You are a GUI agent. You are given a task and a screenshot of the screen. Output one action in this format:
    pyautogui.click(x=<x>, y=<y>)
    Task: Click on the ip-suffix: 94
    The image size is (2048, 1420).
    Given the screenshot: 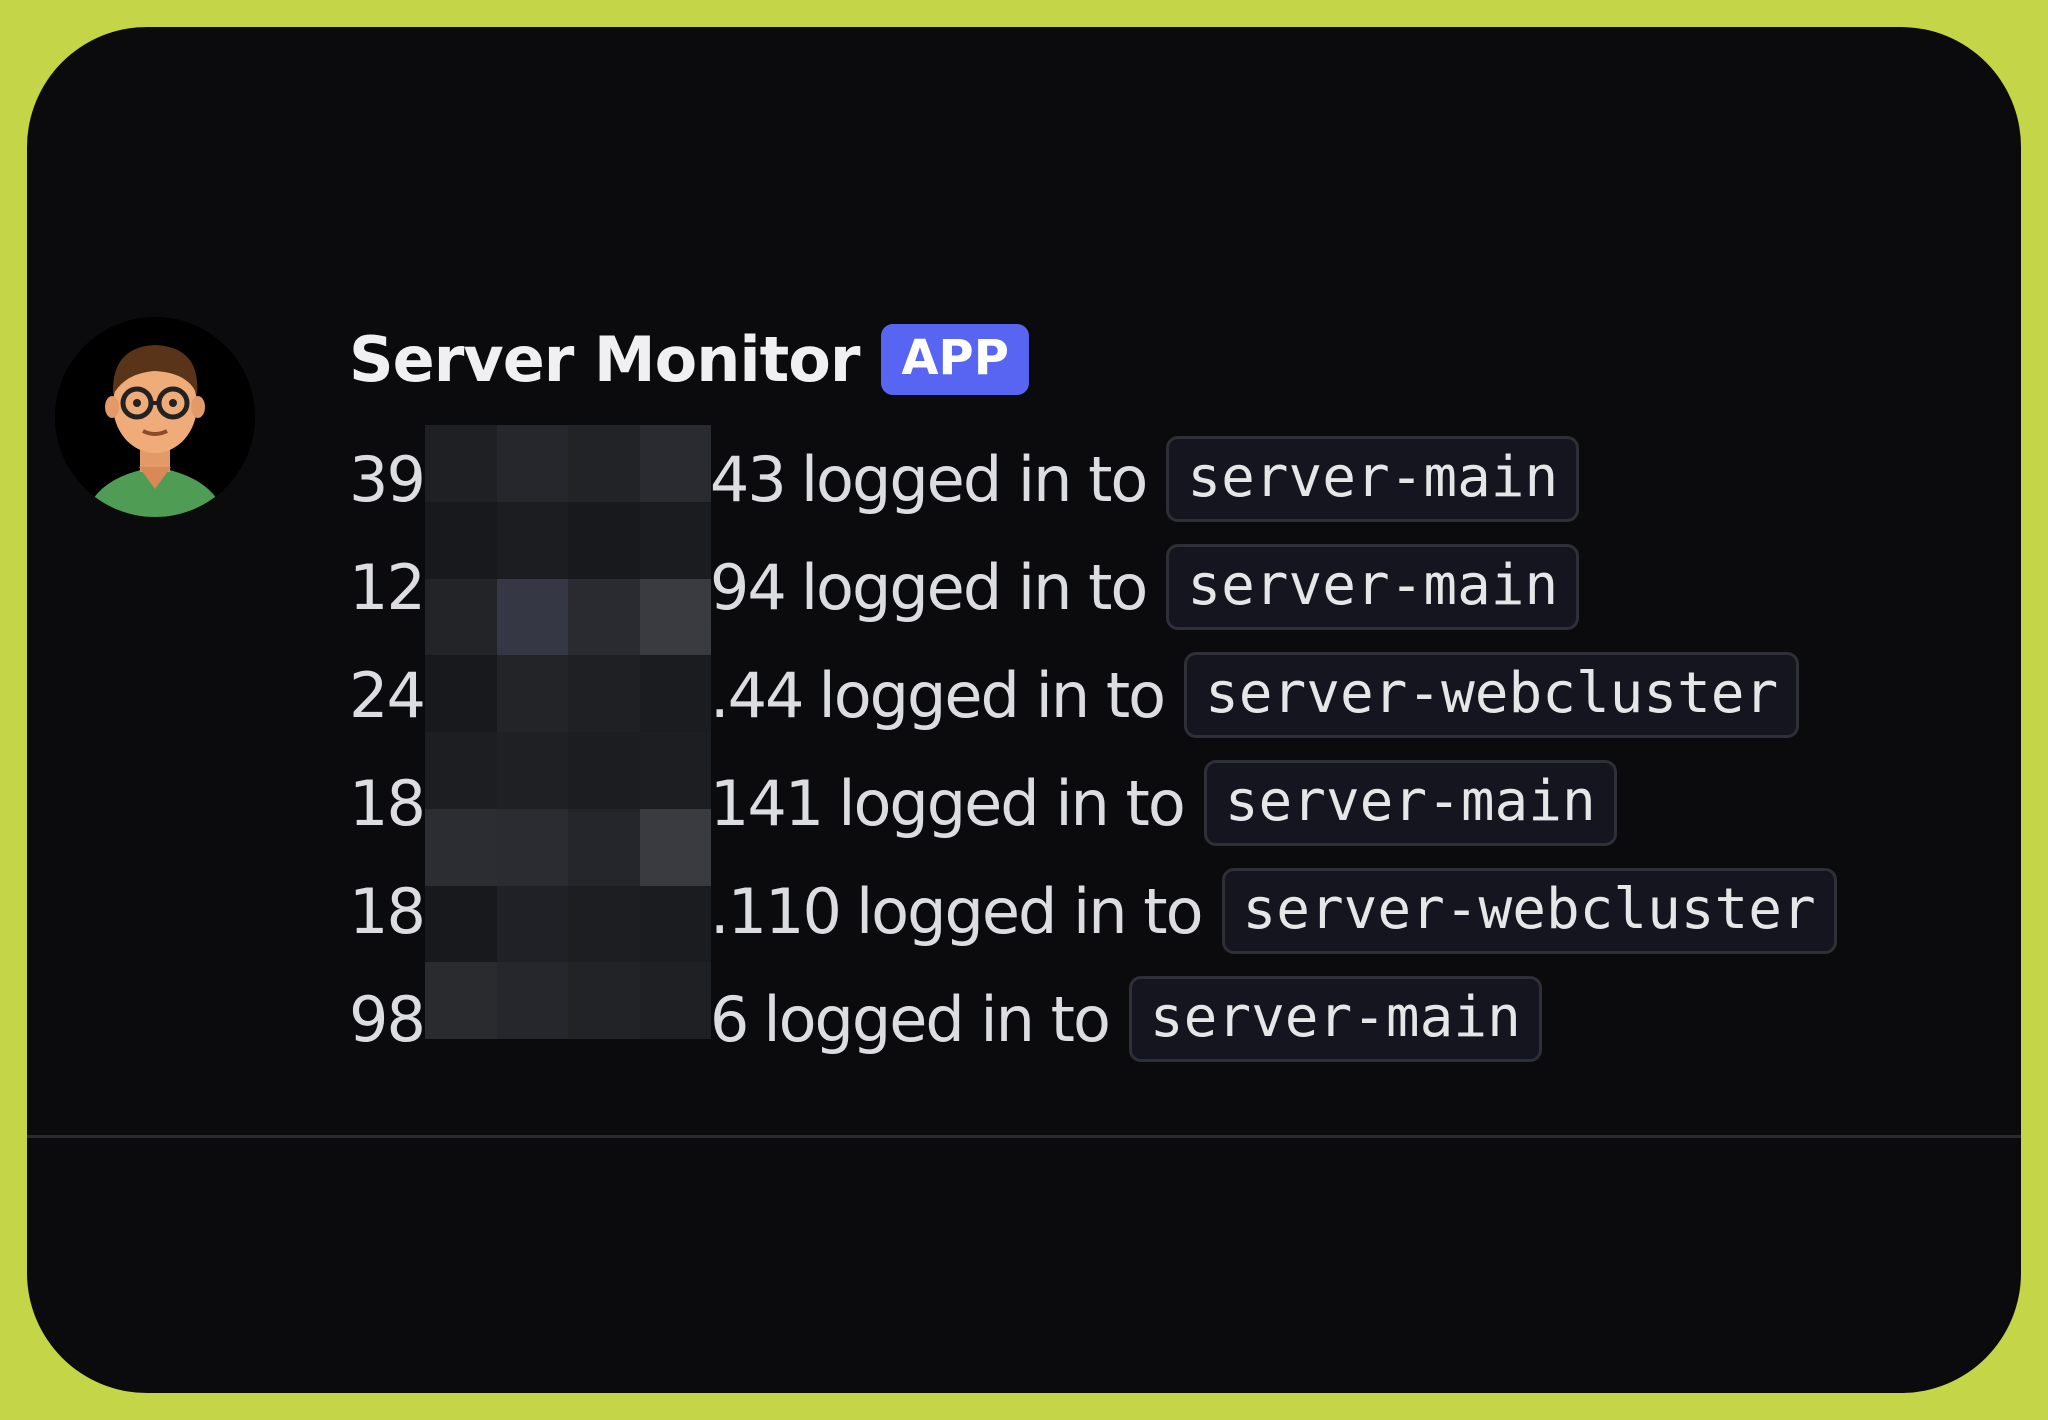 What is the action you would take?
    pyautogui.click(x=748, y=587)
    